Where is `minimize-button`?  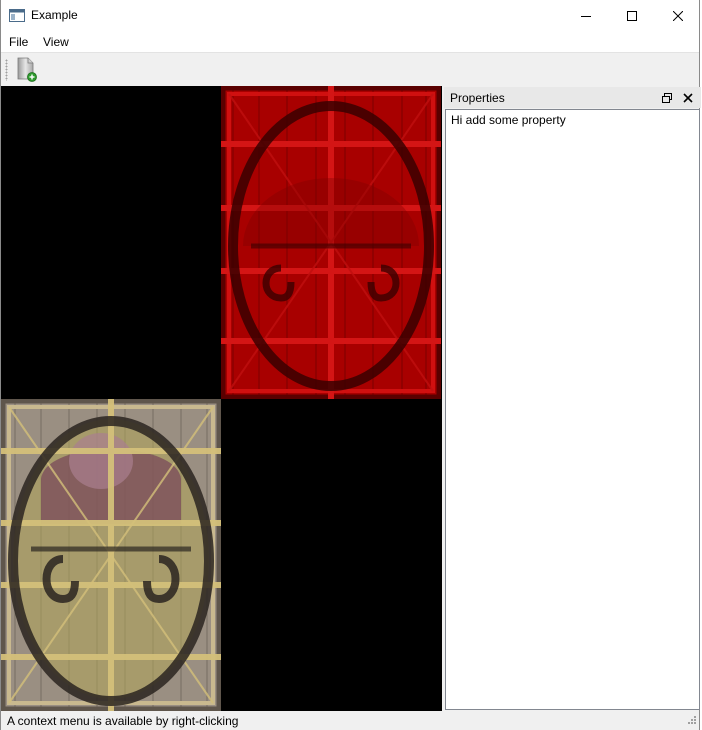 minimize-button is located at coordinates (586, 15).